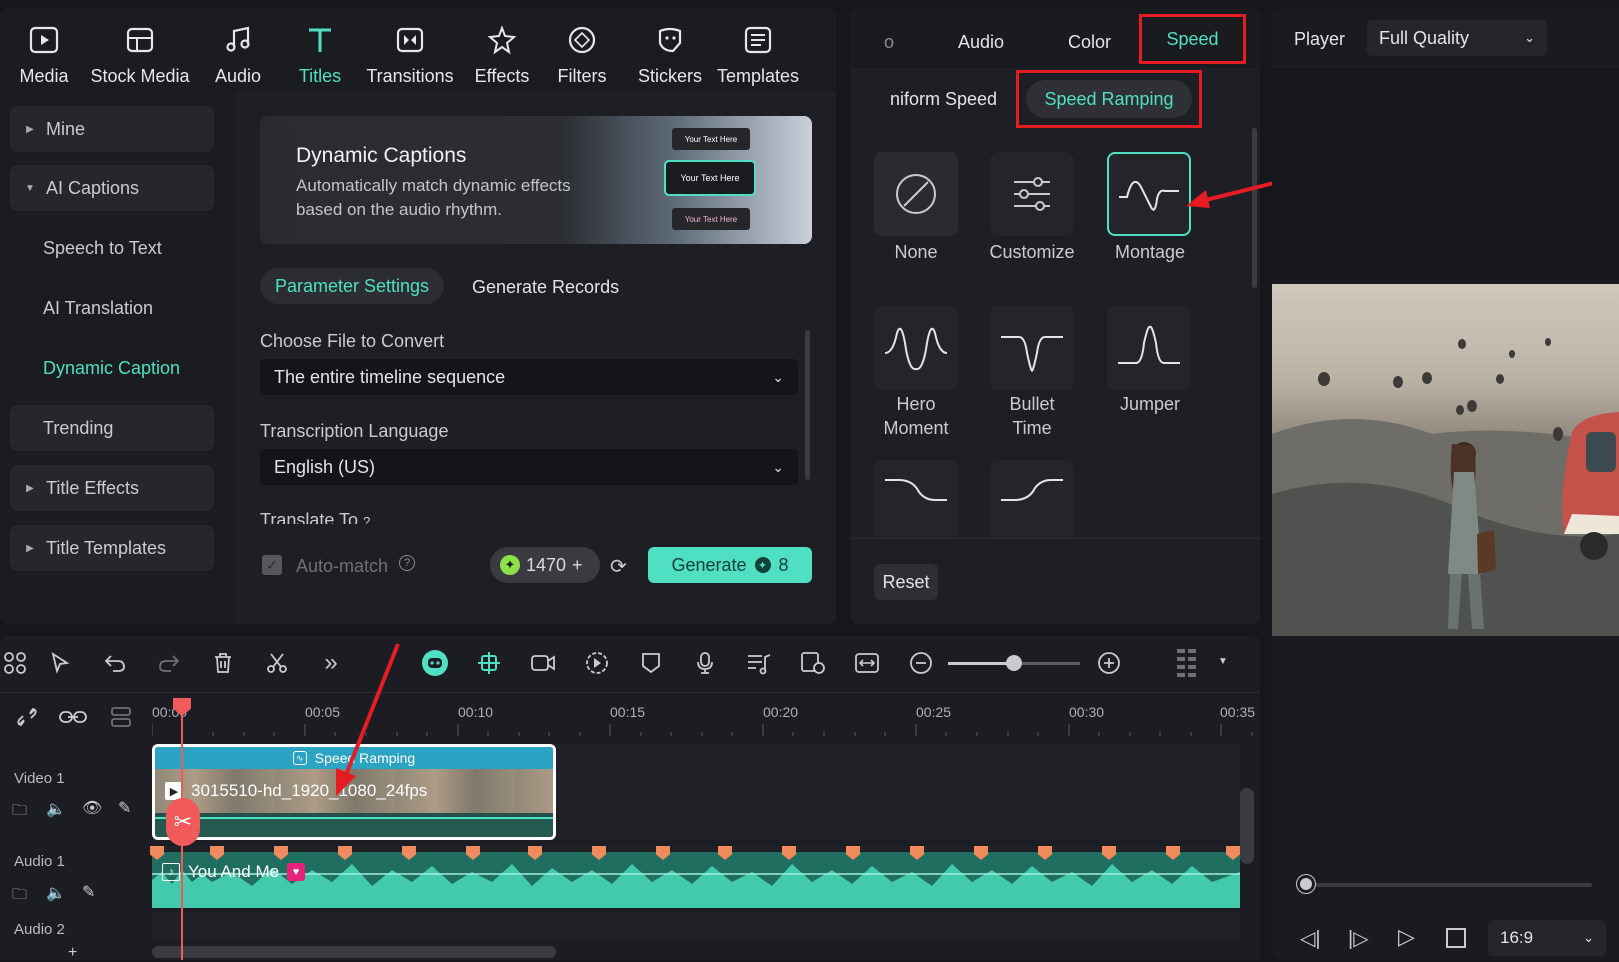  I want to click on quality-dropdown: Full Quality ⌄, so click(1457, 38).